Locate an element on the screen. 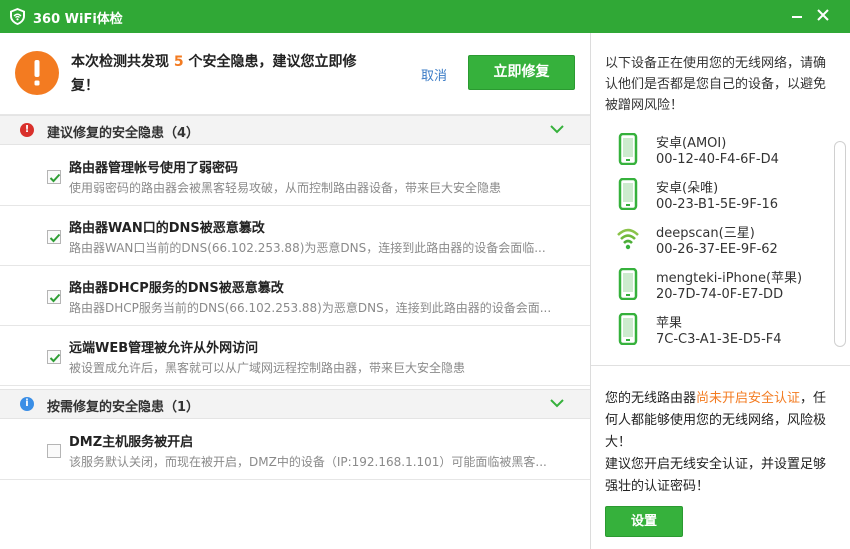  device-item: deepscan(三星) 00-26-37-EE-9F-62 is located at coordinates (711, 241).